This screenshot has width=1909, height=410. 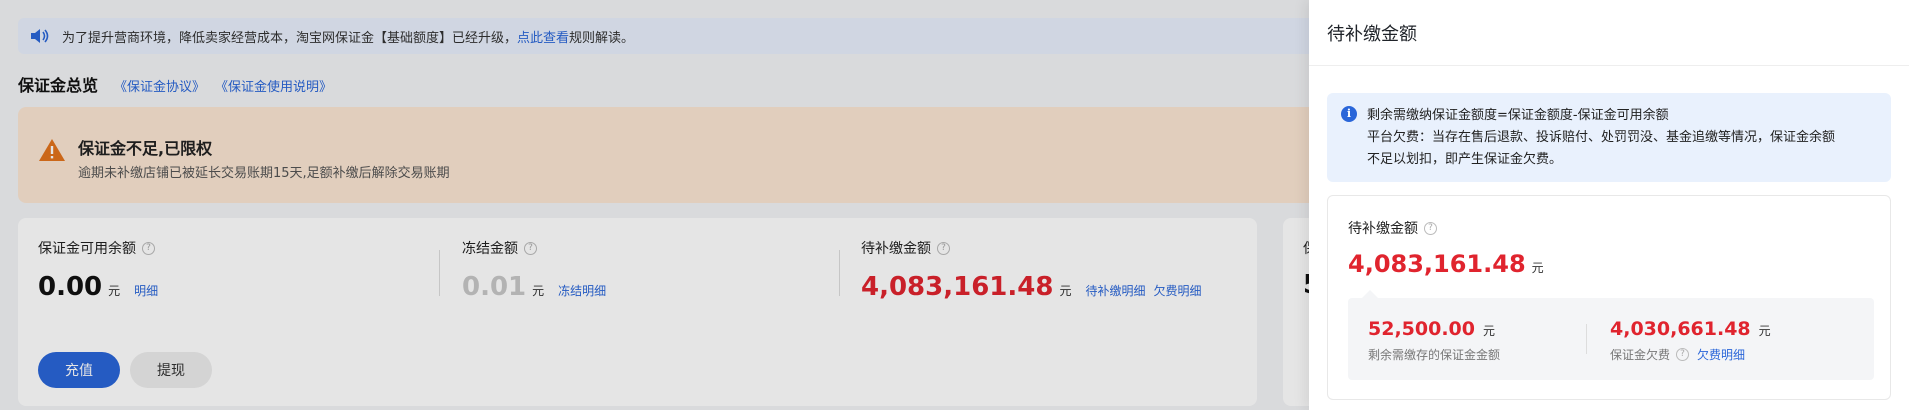 What do you see at coordinates (1349, 114) in the screenshot?
I see `info-icon: i` at bounding box center [1349, 114].